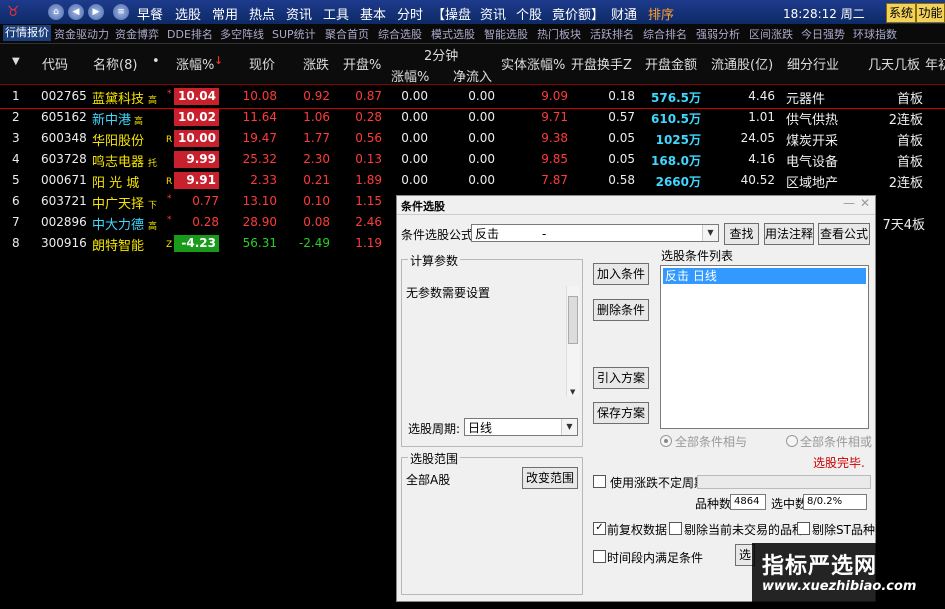 The image size is (945, 609). I want to click on dialog-titlebar: 条件选股 — ✕, so click(636, 205).